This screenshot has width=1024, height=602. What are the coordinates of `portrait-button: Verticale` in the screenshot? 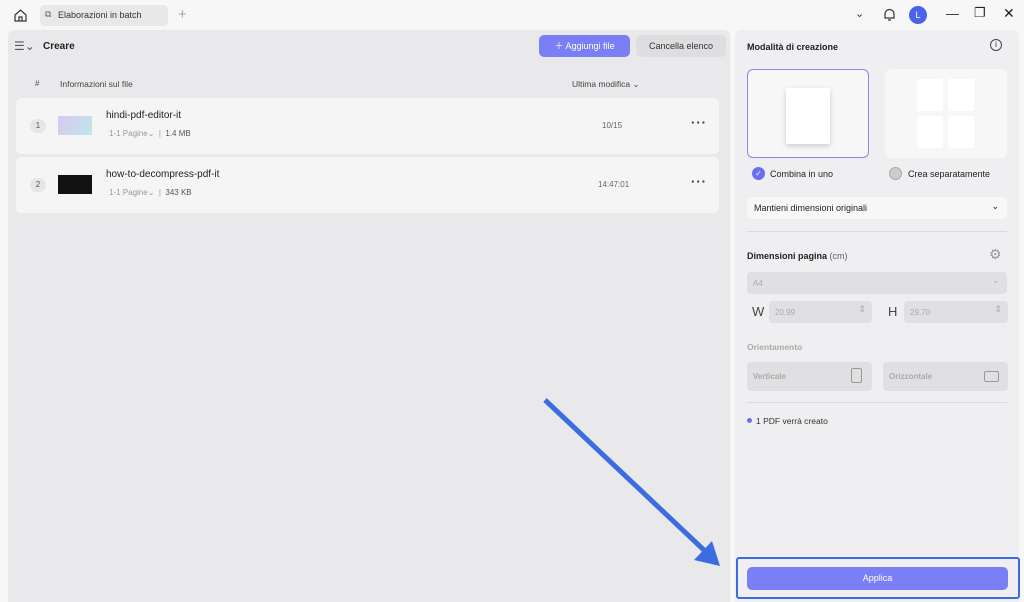 It's located at (809, 376).